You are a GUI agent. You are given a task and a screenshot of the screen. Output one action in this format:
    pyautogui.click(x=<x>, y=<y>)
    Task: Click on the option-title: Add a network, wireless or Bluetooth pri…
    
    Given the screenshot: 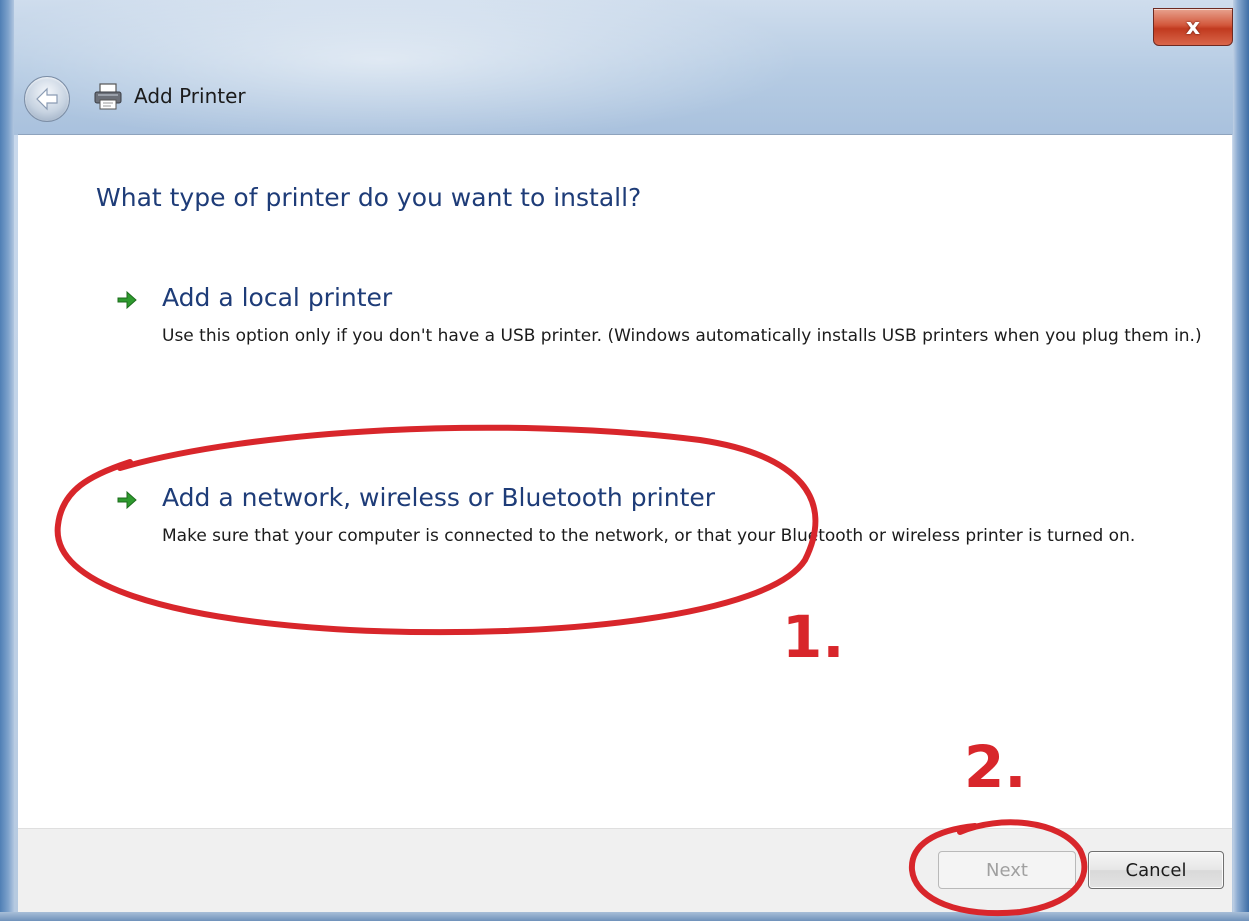 What is the action you would take?
    pyautogui.click(x=439, y=497)
    